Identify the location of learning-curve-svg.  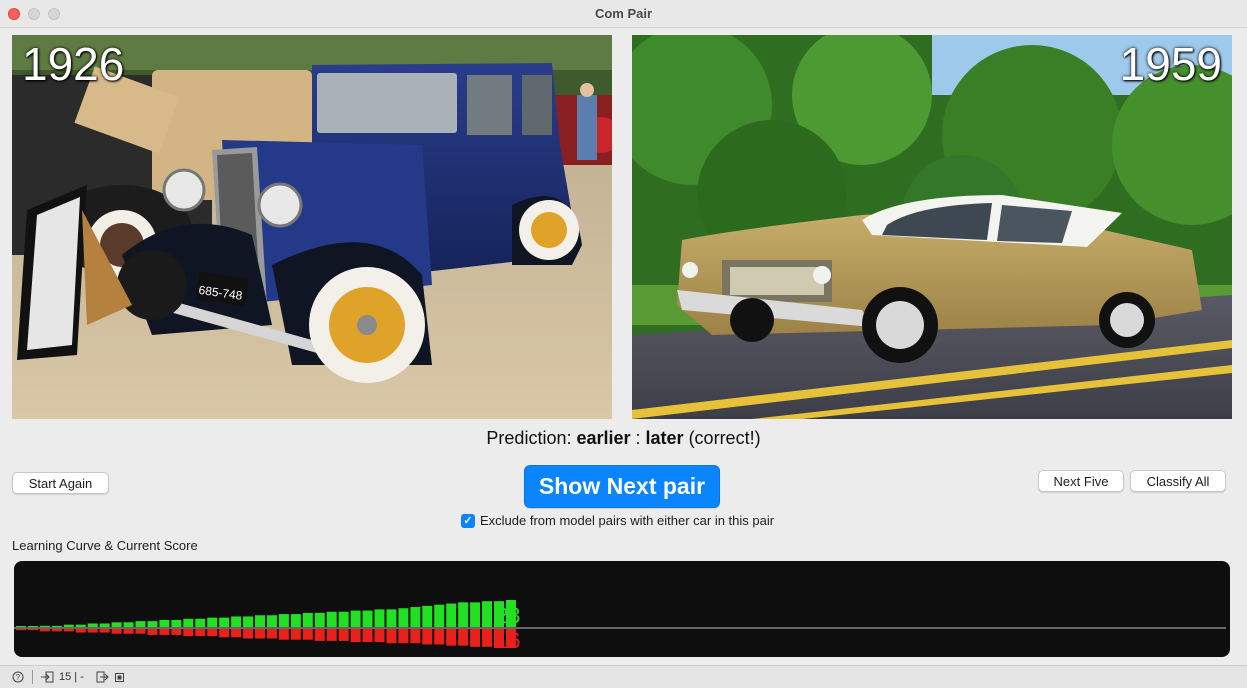
(620, 624).